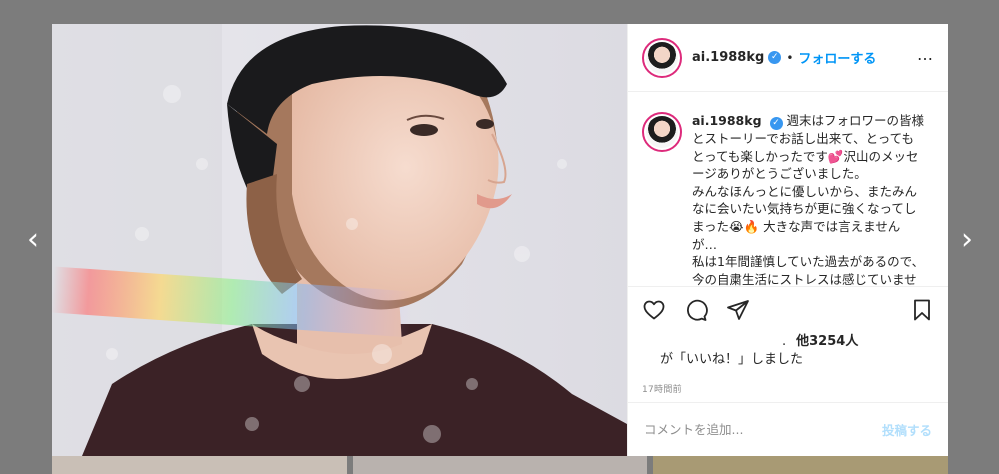  Describe the element at coordinates (779, 174) in the screenshot. I see `caption-line: ージありがとうございました。` at that location.